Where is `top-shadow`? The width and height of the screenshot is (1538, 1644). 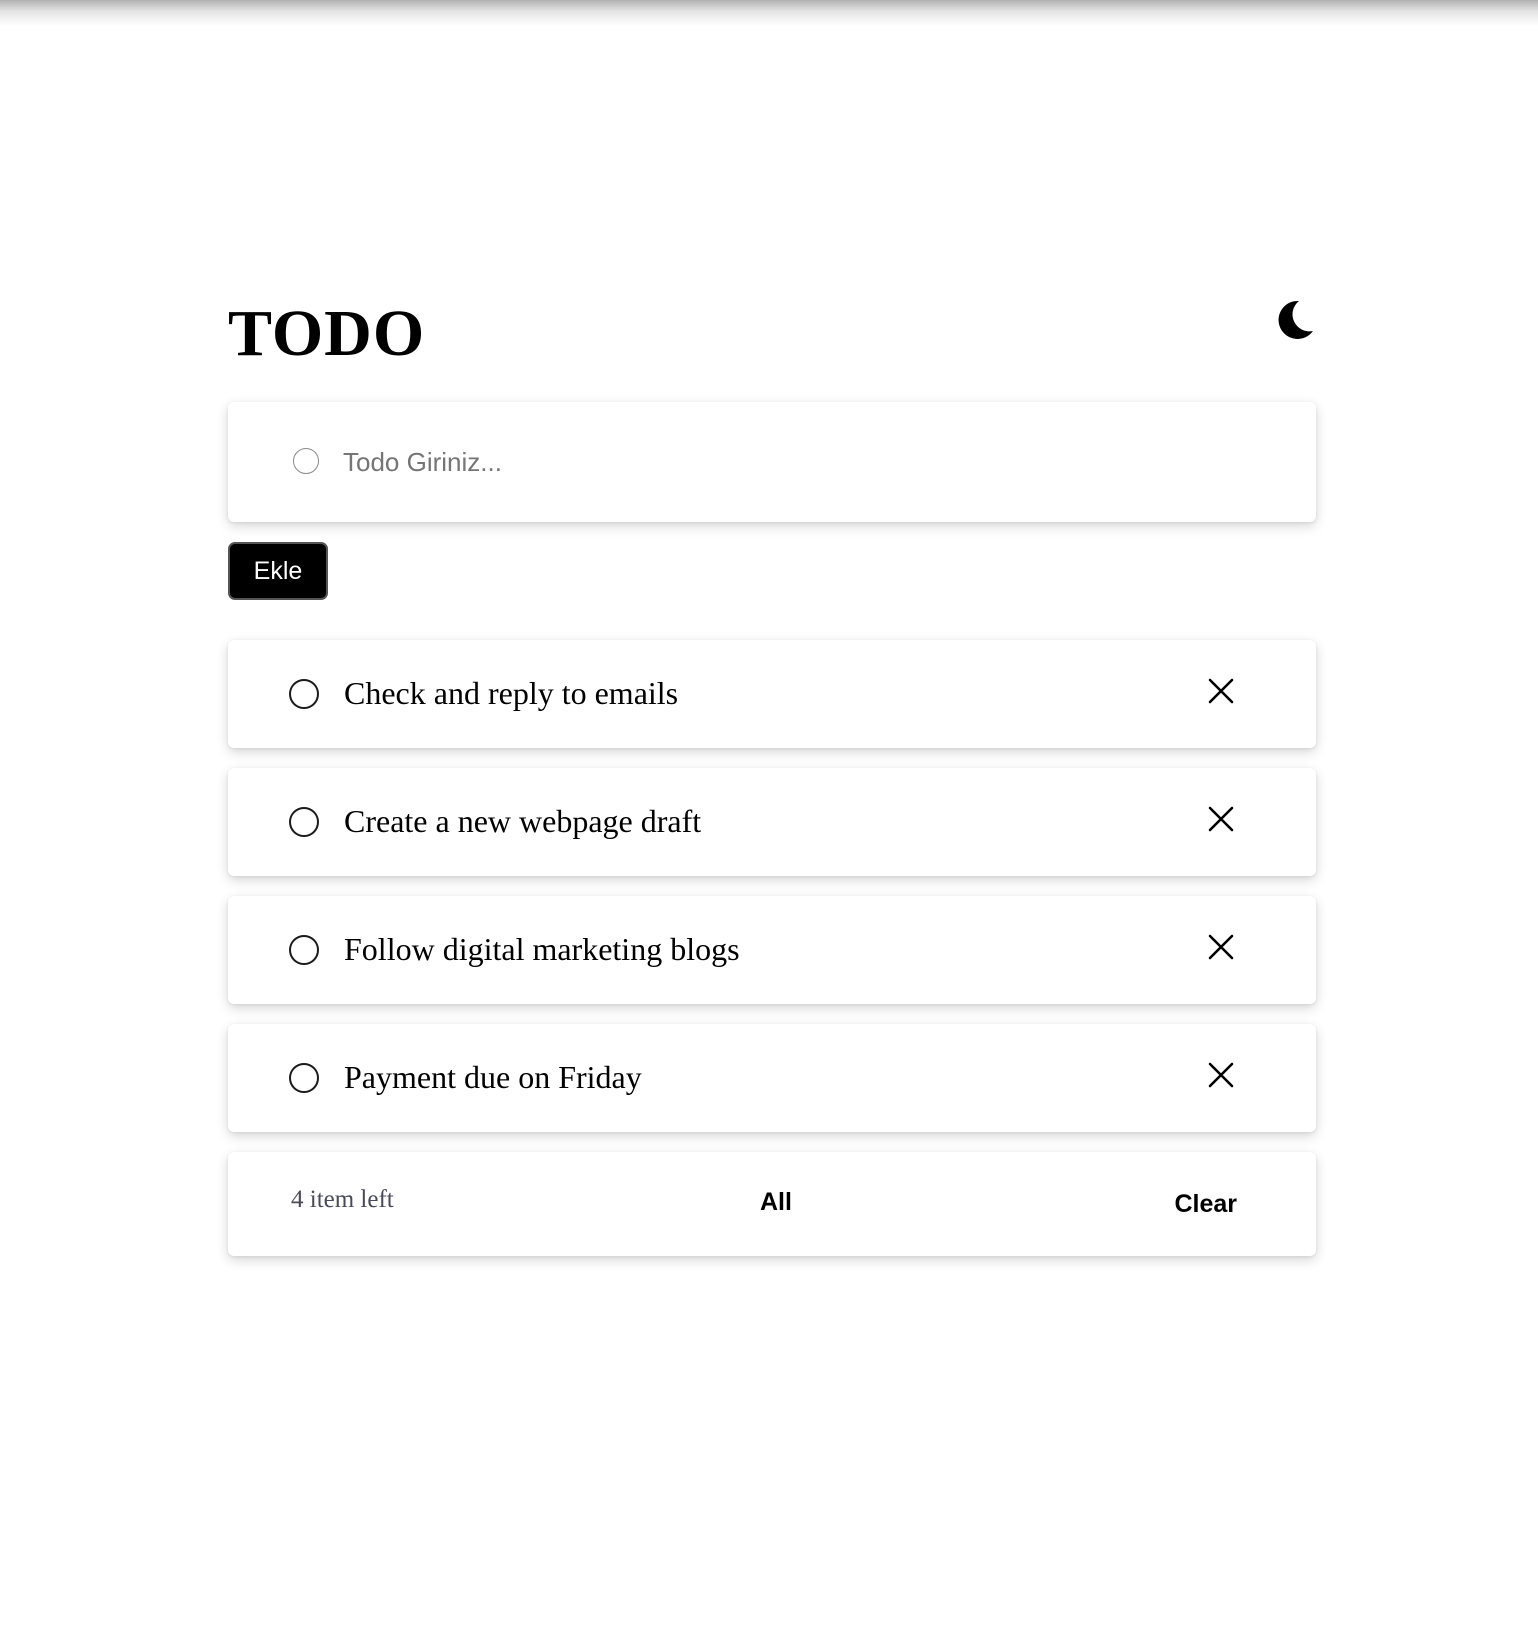
top-shadow is located at coordinates (769, 13).